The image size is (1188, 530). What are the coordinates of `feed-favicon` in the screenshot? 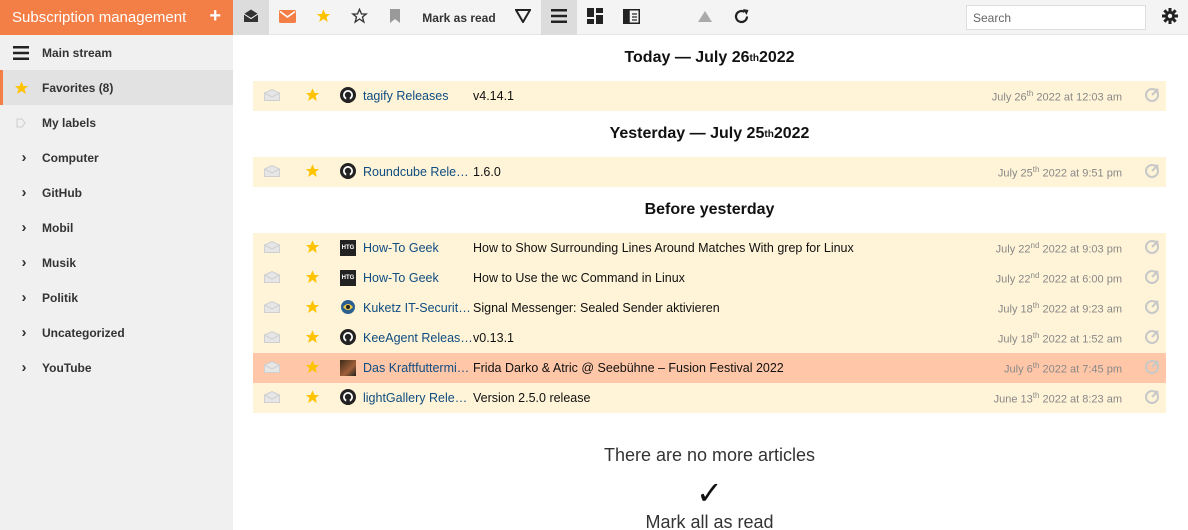 It's located at (348, 172).